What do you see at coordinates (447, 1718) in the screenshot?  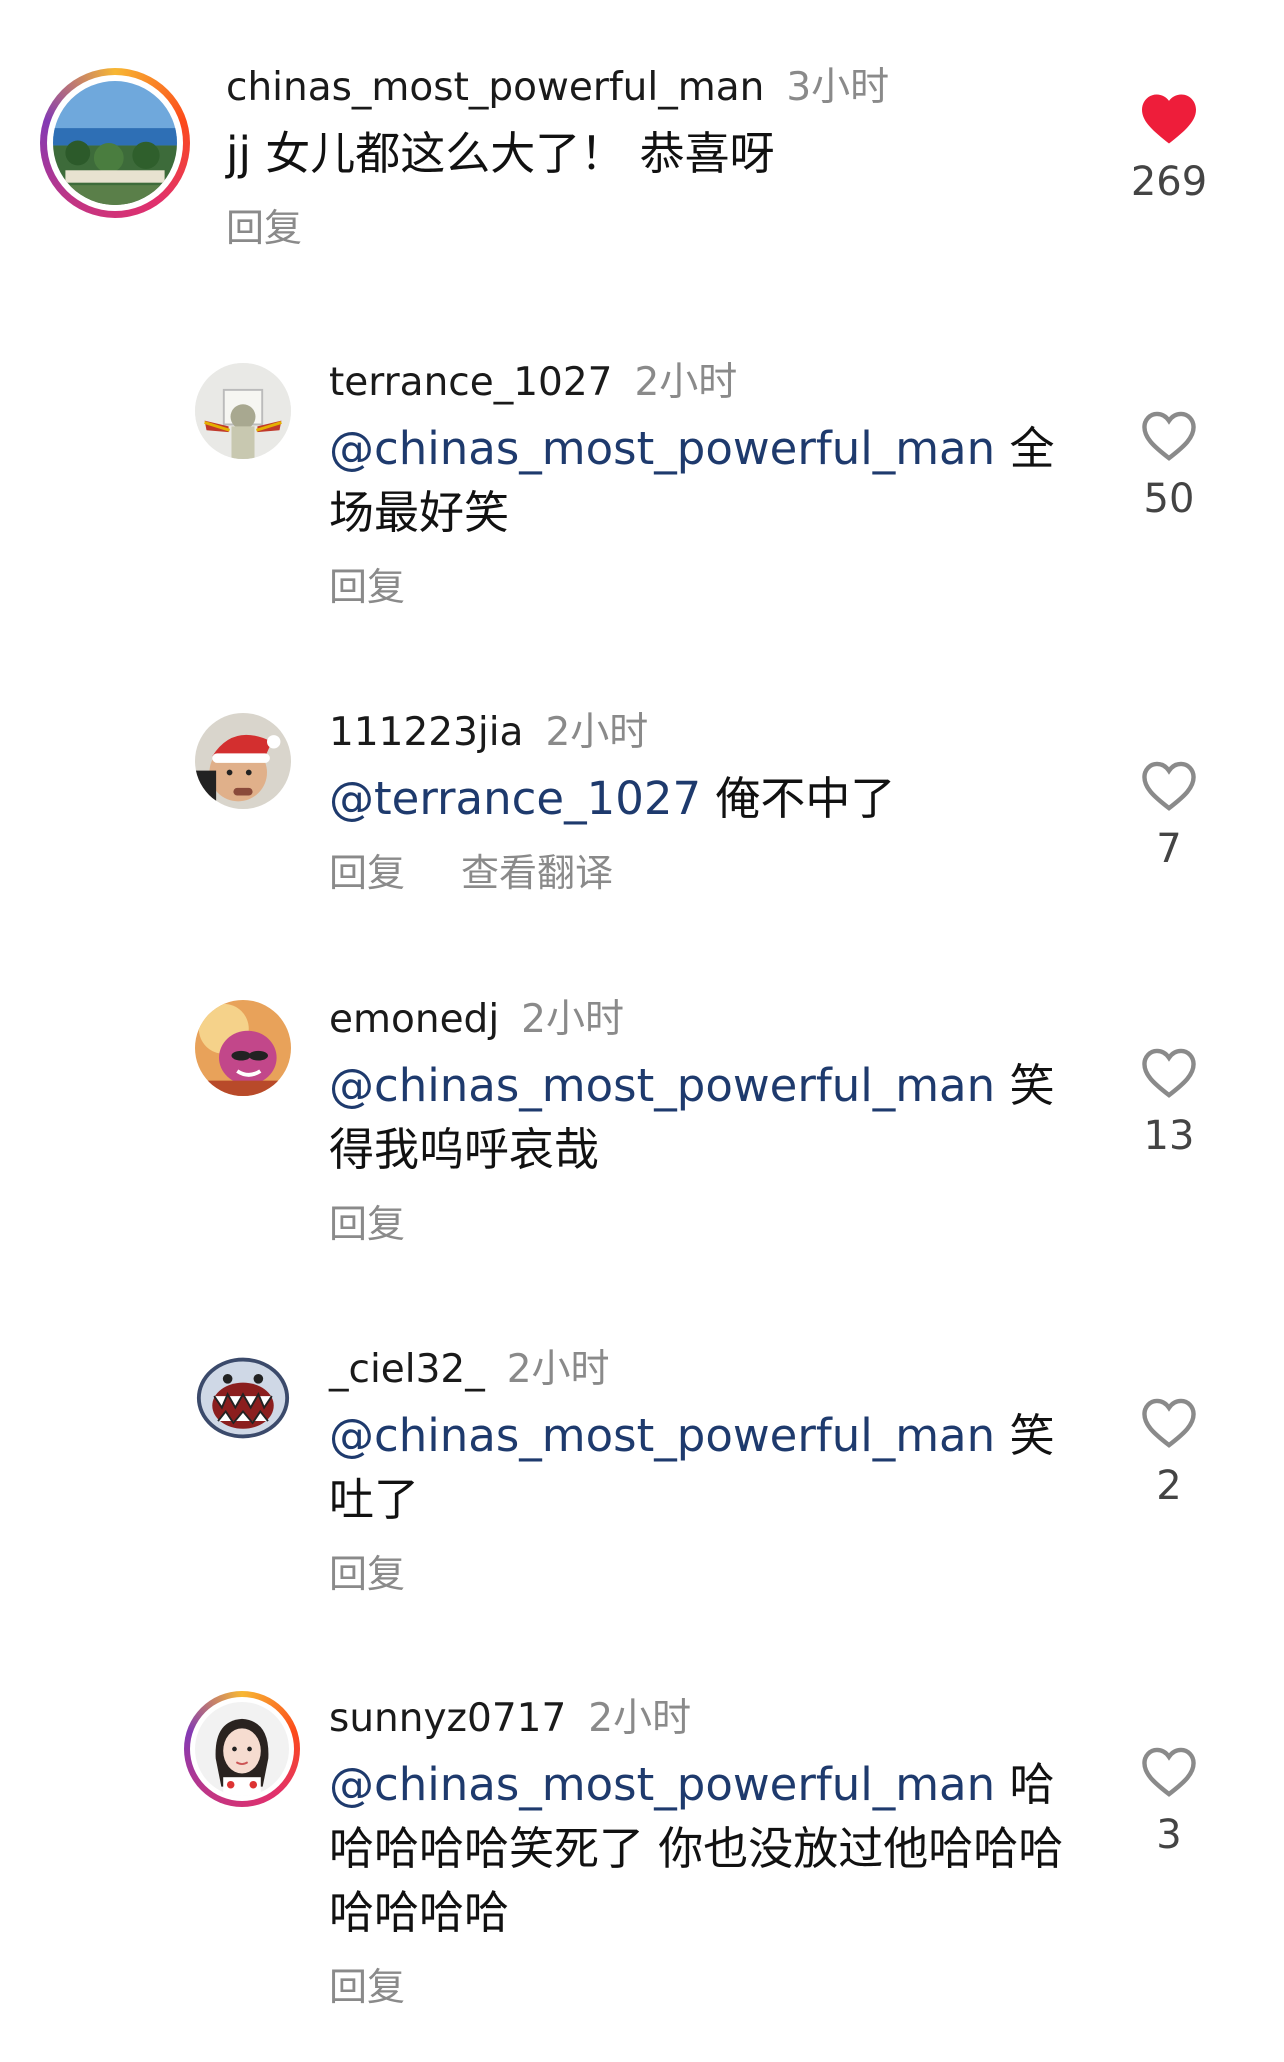 I see `comment-username: sunnyz0717` at bounding box center [447, 1718].